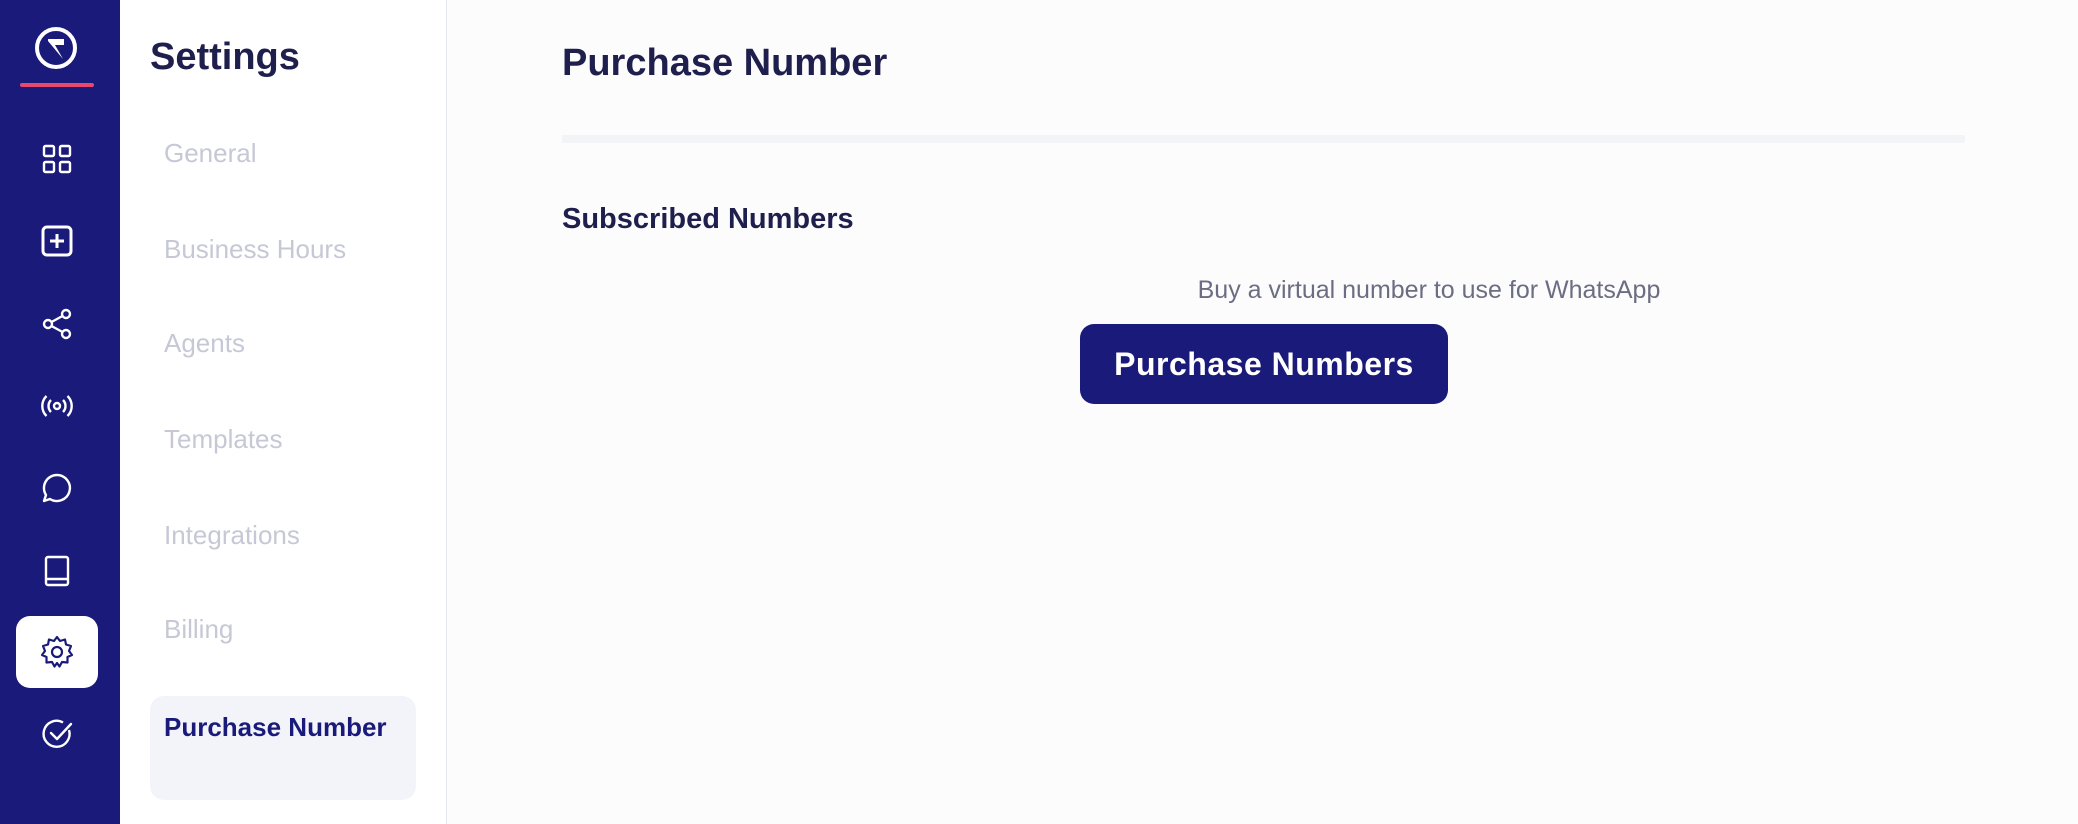 Image resolution: width=2078 pixels, height=824 pixels. Describe the element at coordinates (283, 535) in the screenshot. I see `settings-nav-integrations: Integrations` at that location.